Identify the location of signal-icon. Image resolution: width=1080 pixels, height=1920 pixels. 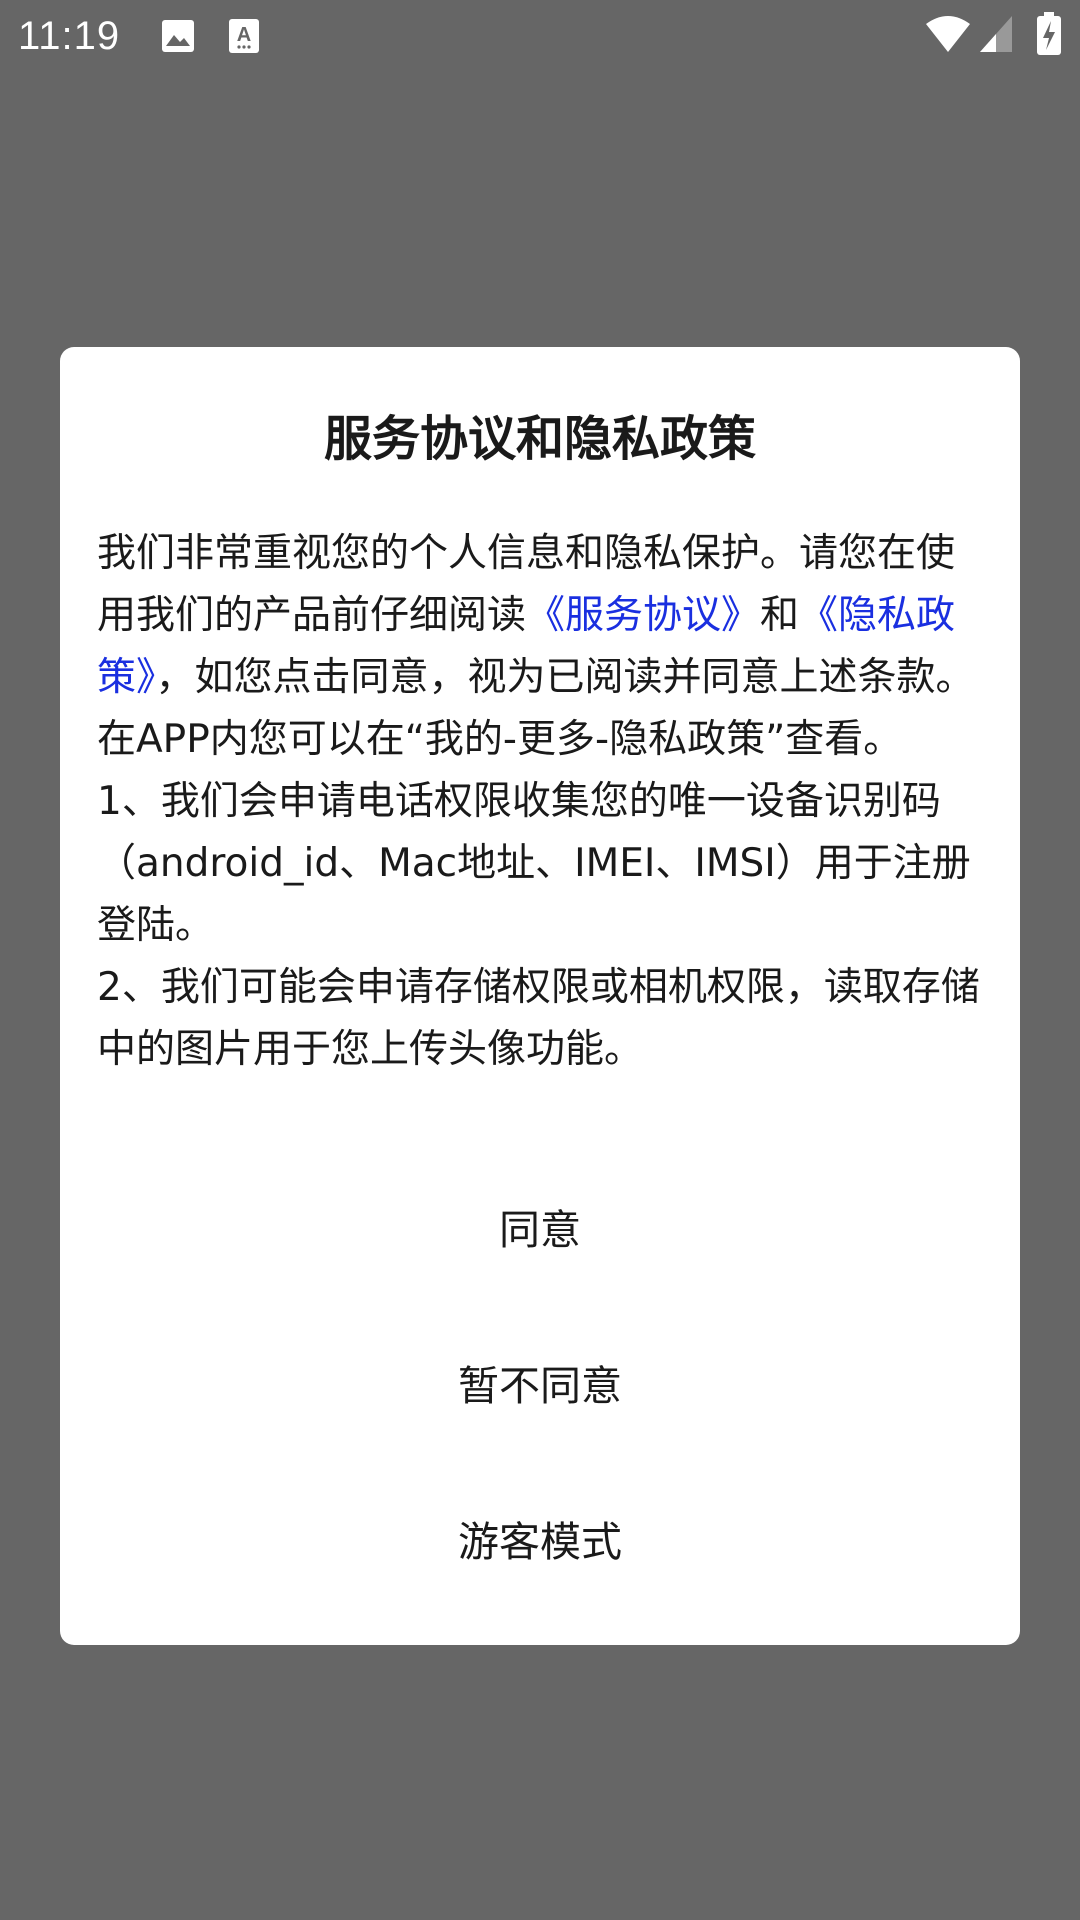
(996, 36).